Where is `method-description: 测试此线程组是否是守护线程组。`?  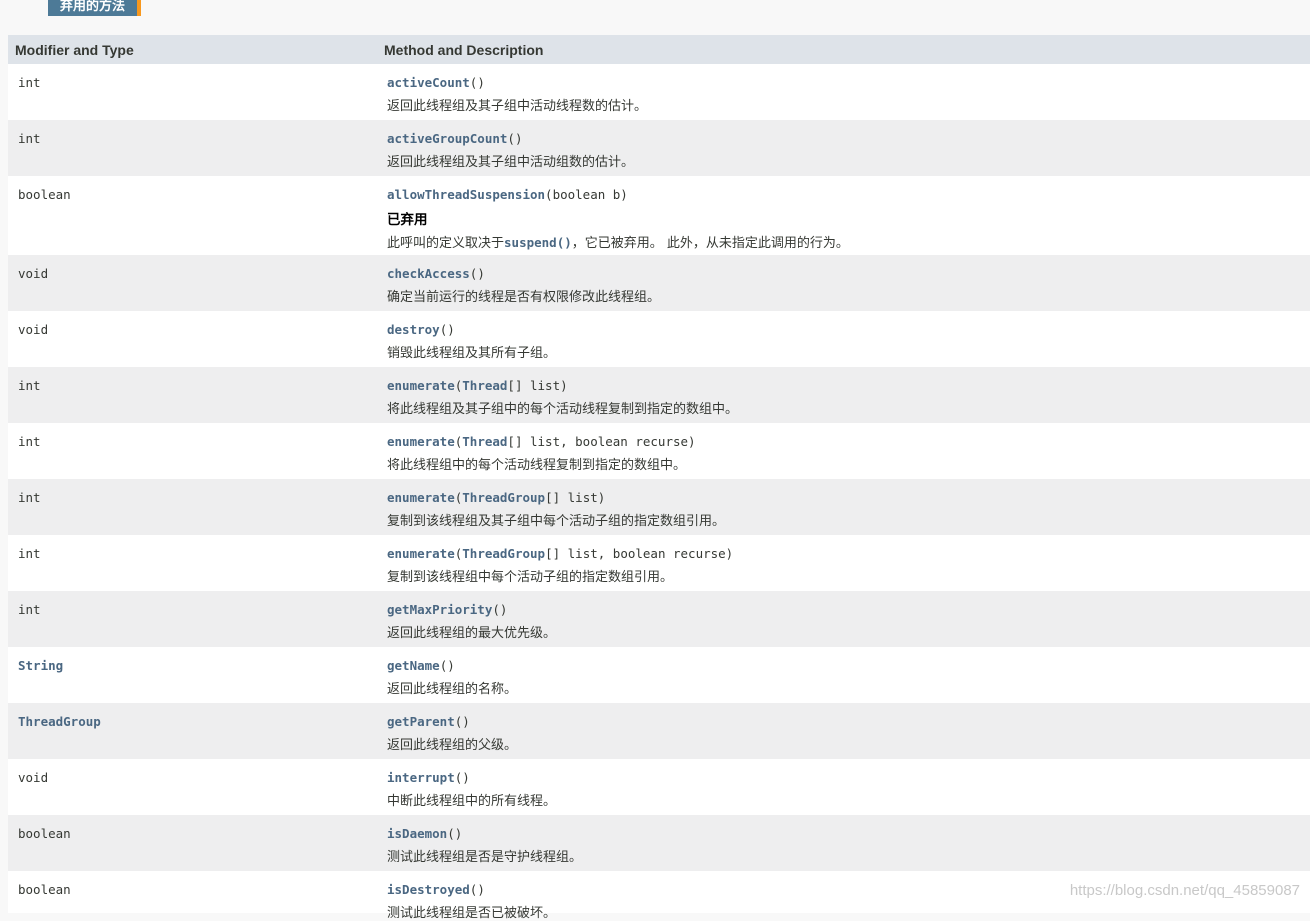 method-description: 测试此线程组是否是守护线程组。 is located at coordinates (485, 857).